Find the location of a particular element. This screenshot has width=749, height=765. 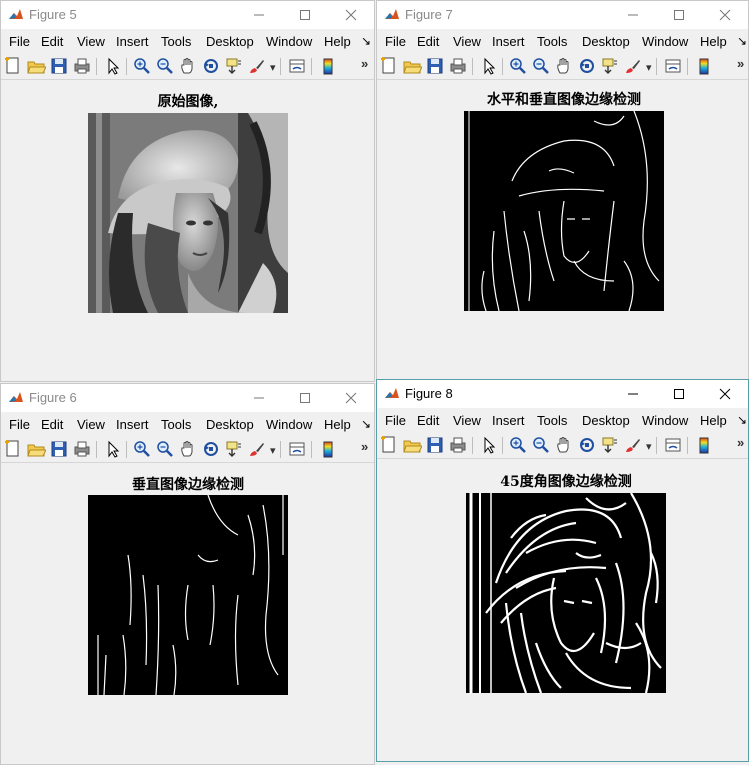

title-bar: Figure 8 is located at coordinates (562, 394).